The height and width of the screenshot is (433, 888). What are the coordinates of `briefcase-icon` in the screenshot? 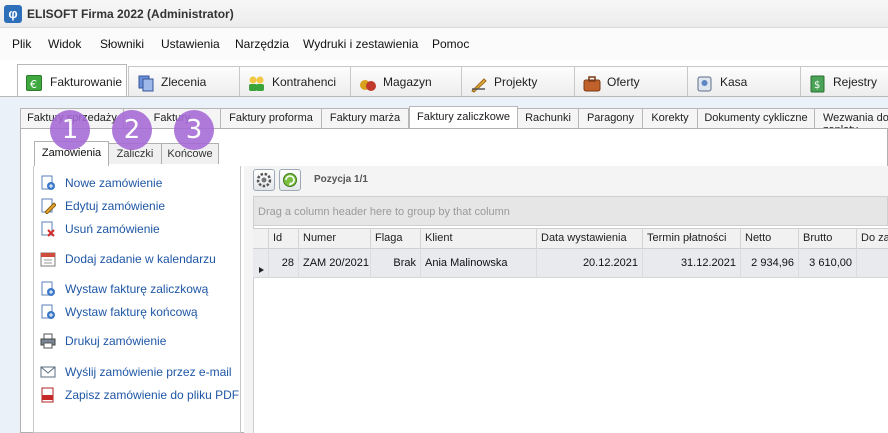 It's located at (592, 83).